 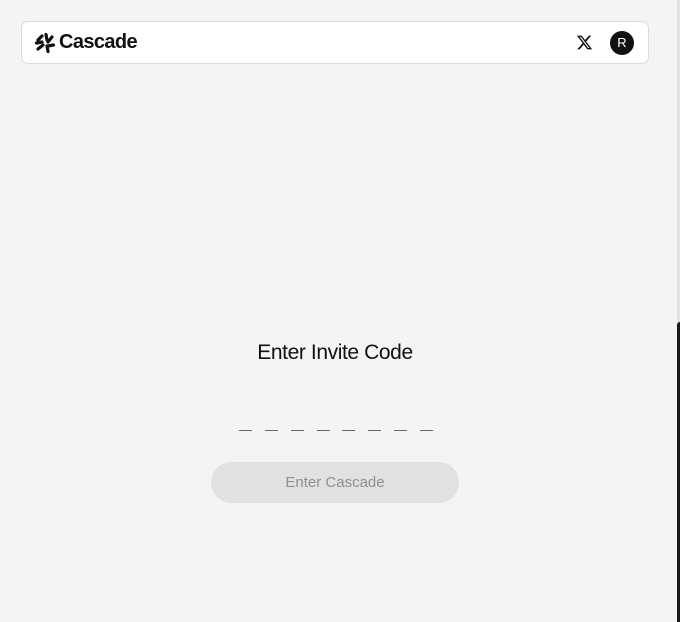 What do you see at coordinates (335, 482) in the screenshot?
I see `enter-cascade-button: Enter Cascade` at bounding box center [335, 482].